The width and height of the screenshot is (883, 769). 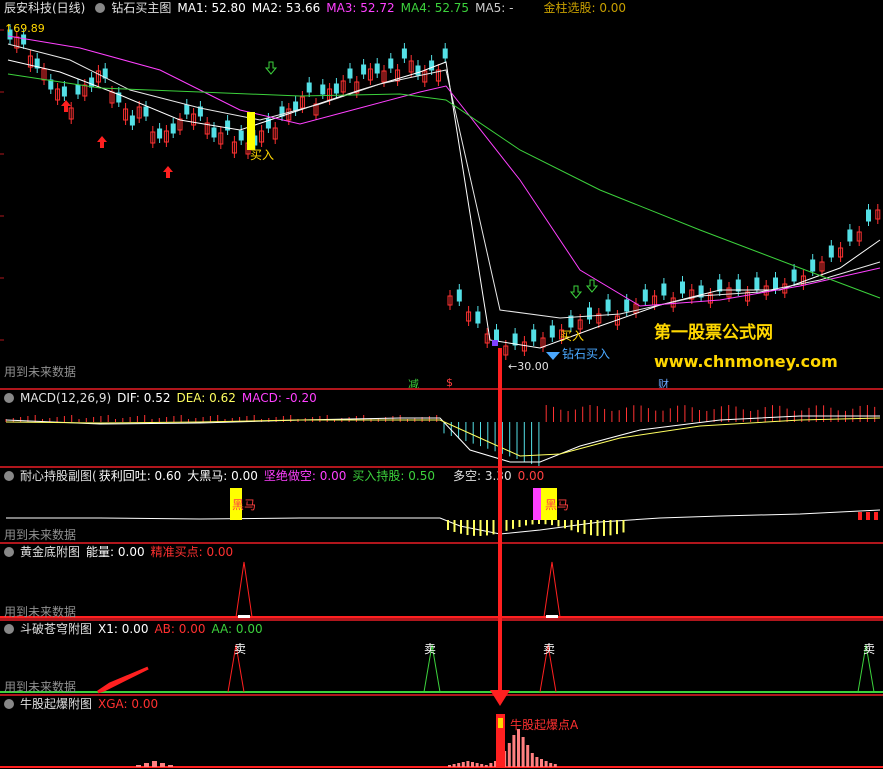 I want to click on diamond-icon, so click(x=553, y=356).